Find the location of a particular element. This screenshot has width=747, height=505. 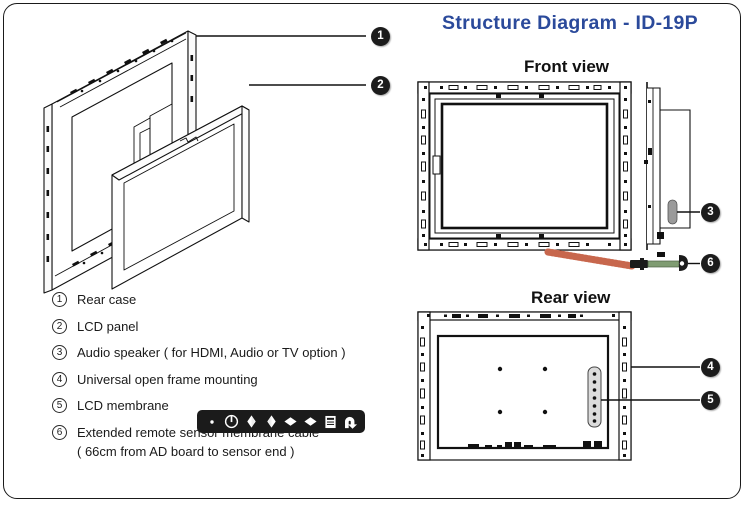

callout-2: 2 is located at coordinates (380, 85).